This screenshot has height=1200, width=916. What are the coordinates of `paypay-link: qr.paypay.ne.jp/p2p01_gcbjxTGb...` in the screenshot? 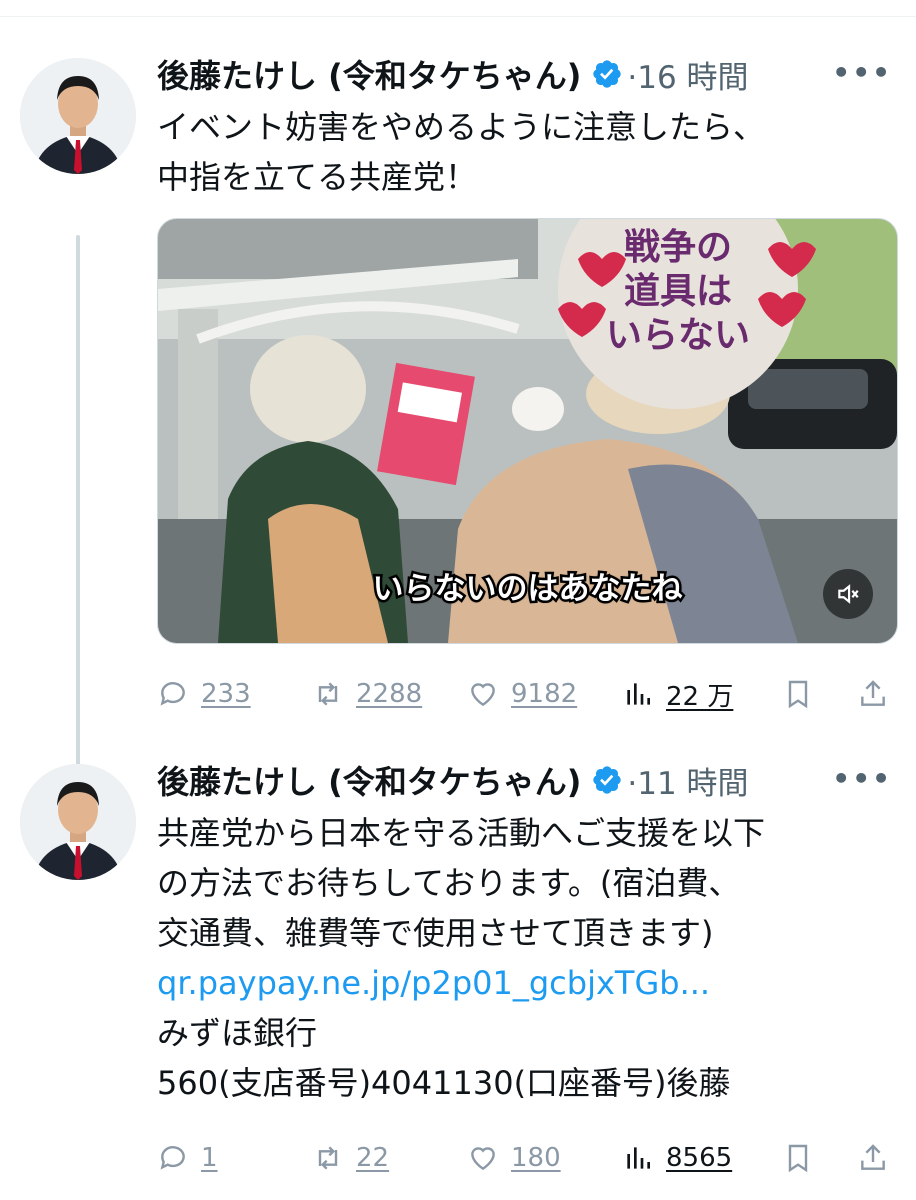 It's located at (527, 983).